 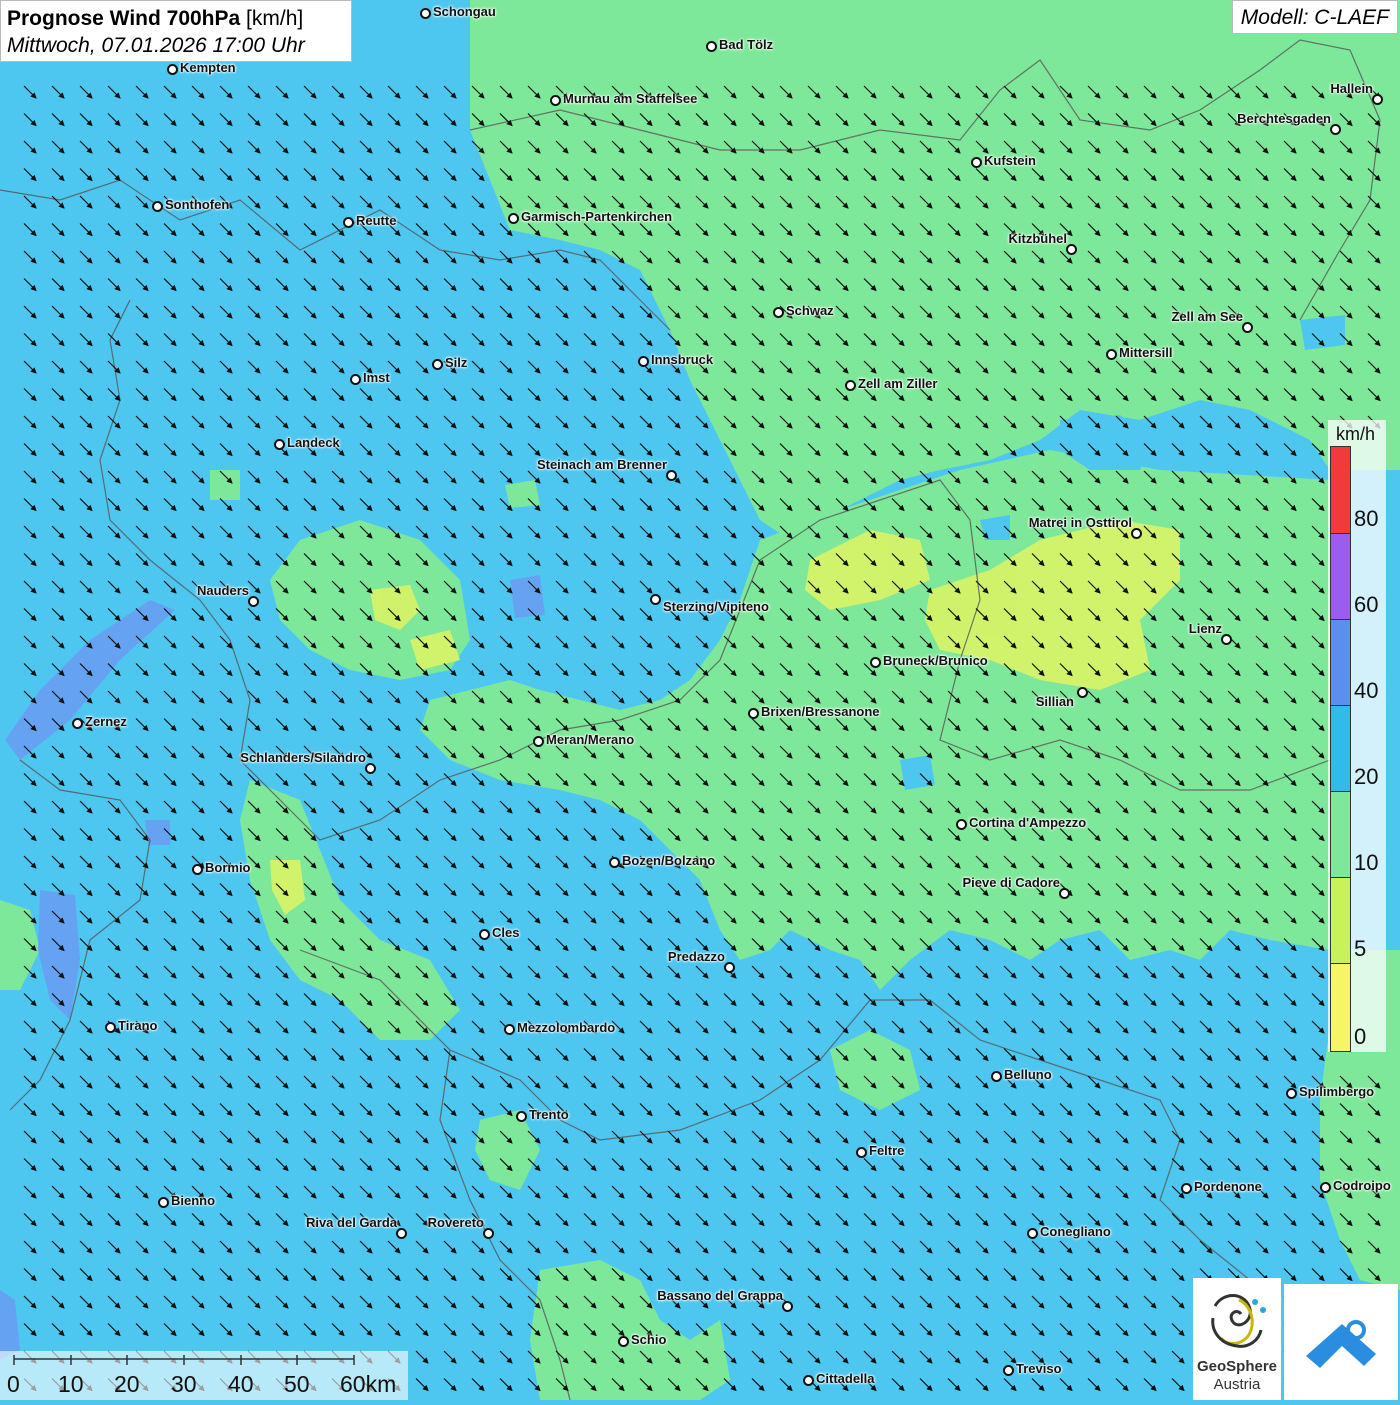 What do you see at coordinates (1028, 822) in the screenshot?
I see `city-label: Cortina d'Ampezzo` at bounding box center [1028, 822].